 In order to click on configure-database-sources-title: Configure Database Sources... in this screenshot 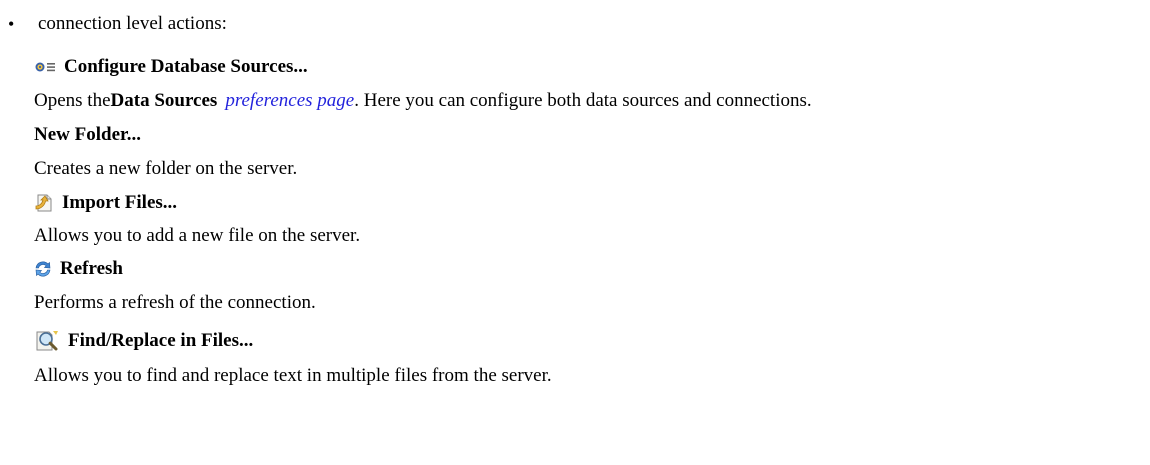, I will do `click(186, 66)`.